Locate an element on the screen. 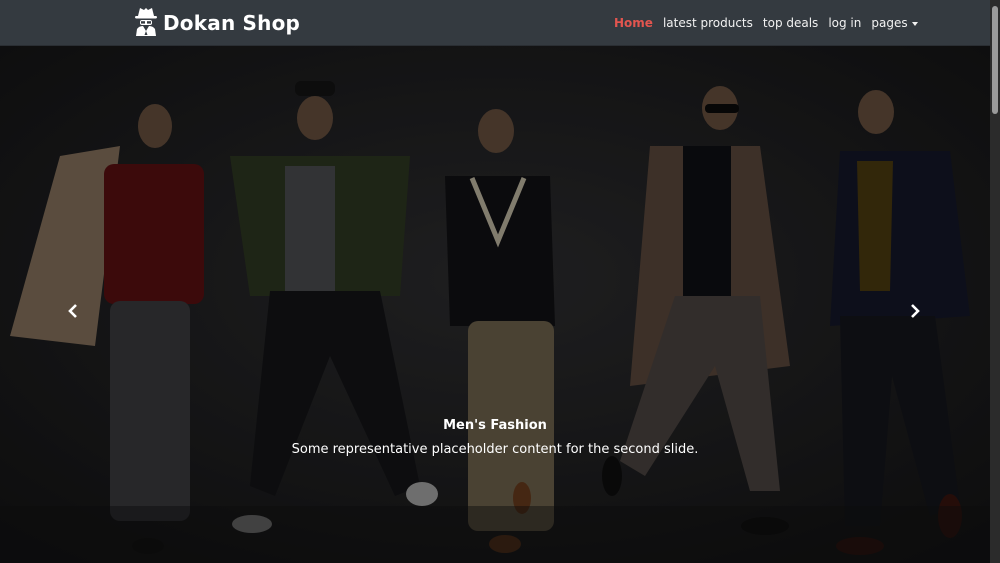 Image resolution: width=1000 pixels, height=563 pixels. nav-home-link: Home is located at coordinates (633, 23).